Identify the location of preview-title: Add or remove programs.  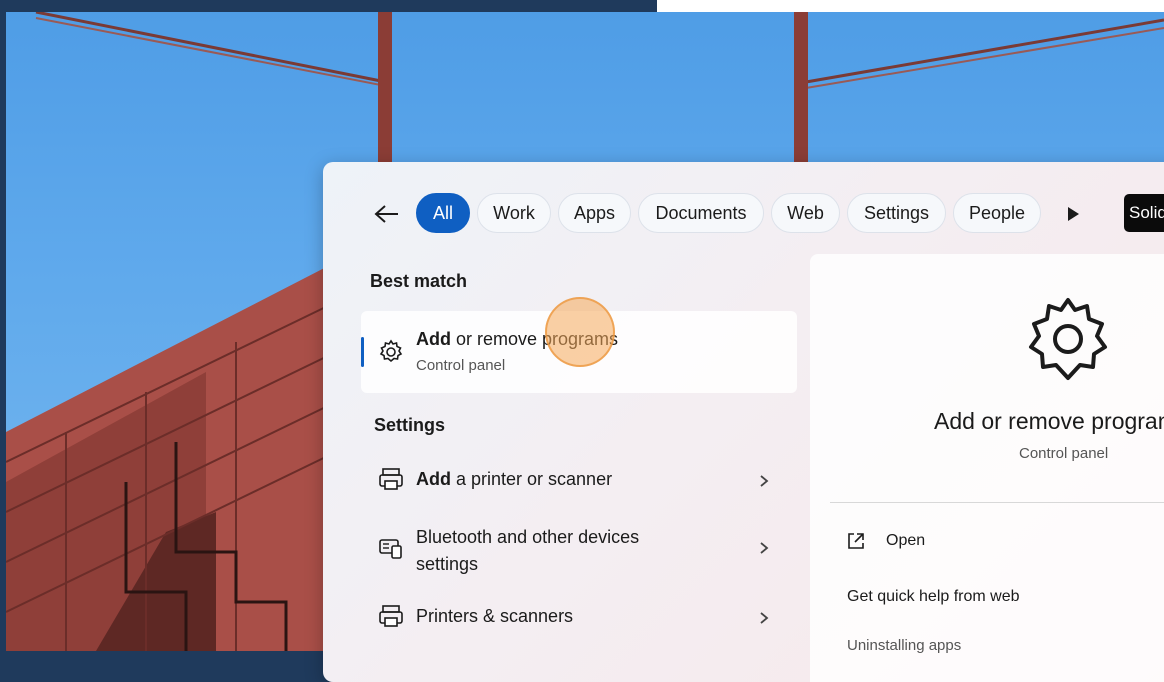
(1049, 421).